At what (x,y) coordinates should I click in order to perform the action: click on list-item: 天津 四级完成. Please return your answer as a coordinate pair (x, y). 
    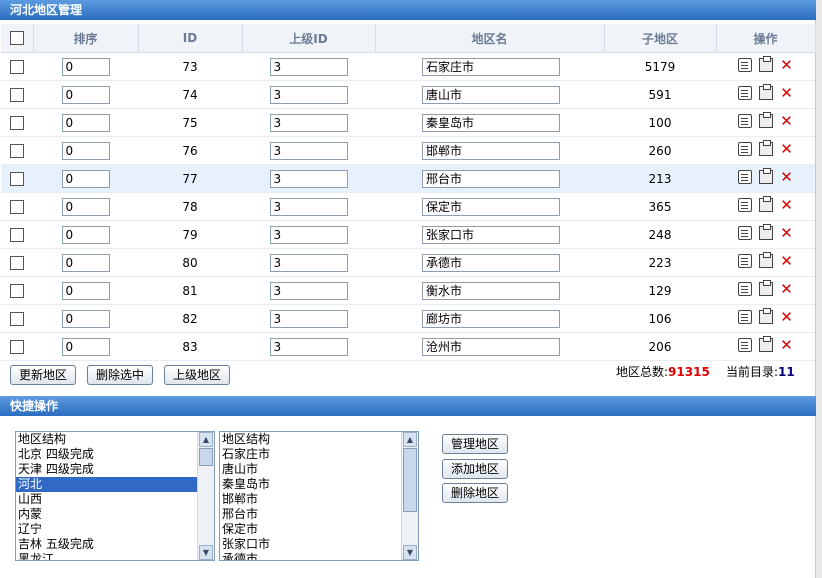
    Looking at the image, I should click on (115, 469).